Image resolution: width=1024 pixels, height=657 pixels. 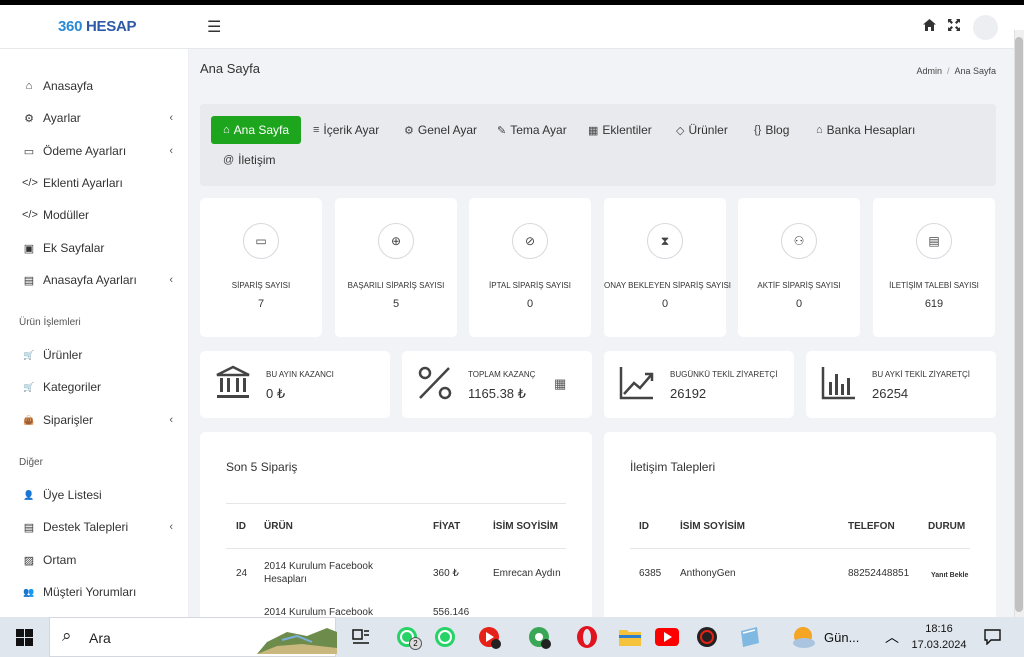 I want to click on weather-icon, so click(x=804, y=637).